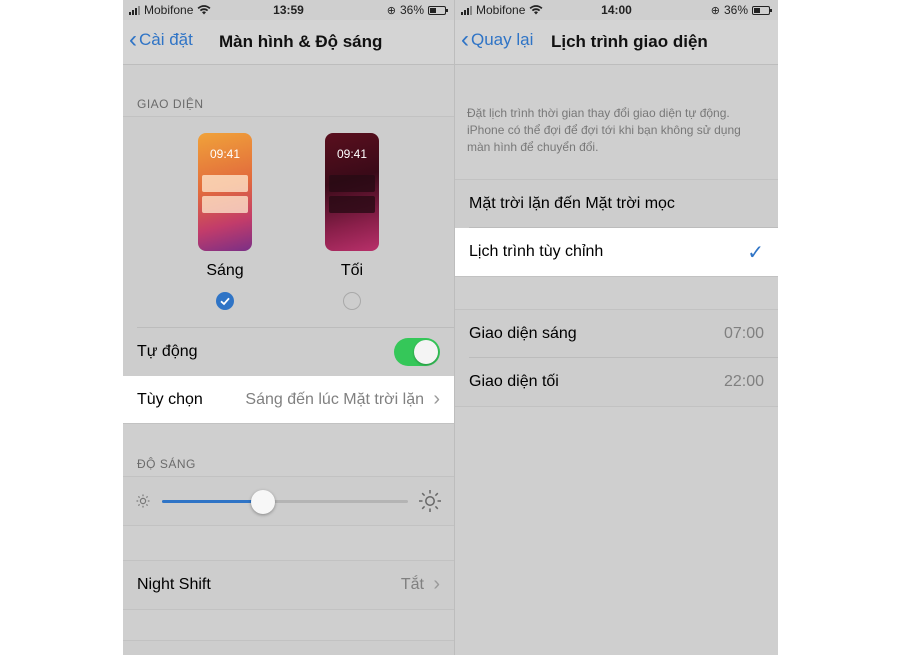  What do you see at coordinates (288, 352) in the screenshot?
I see `automatic-row: Tự động` at bounding box center [288, 352].